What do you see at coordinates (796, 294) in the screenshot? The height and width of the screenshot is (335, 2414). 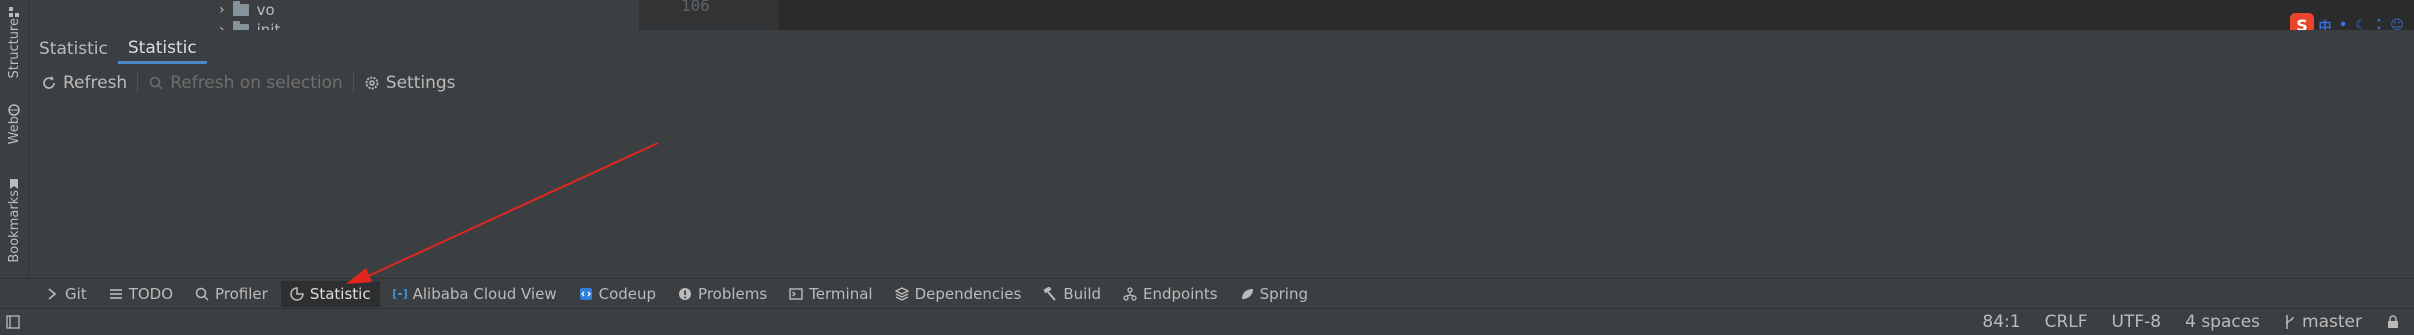 I see `terminal-icon` at bounding box center [796, 294].